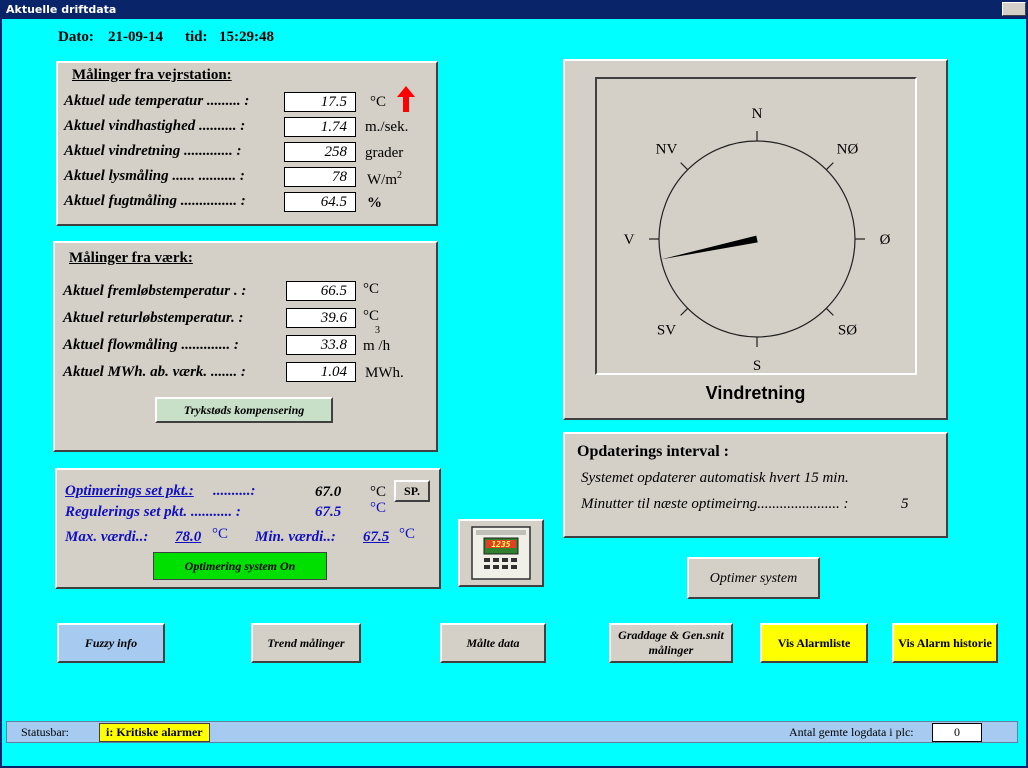 This screenshot has width=1028, height=768. Describe the element at coordinates (378, 102) in the screenshot. I see `outdoor-temp-unit: °C` at that location.